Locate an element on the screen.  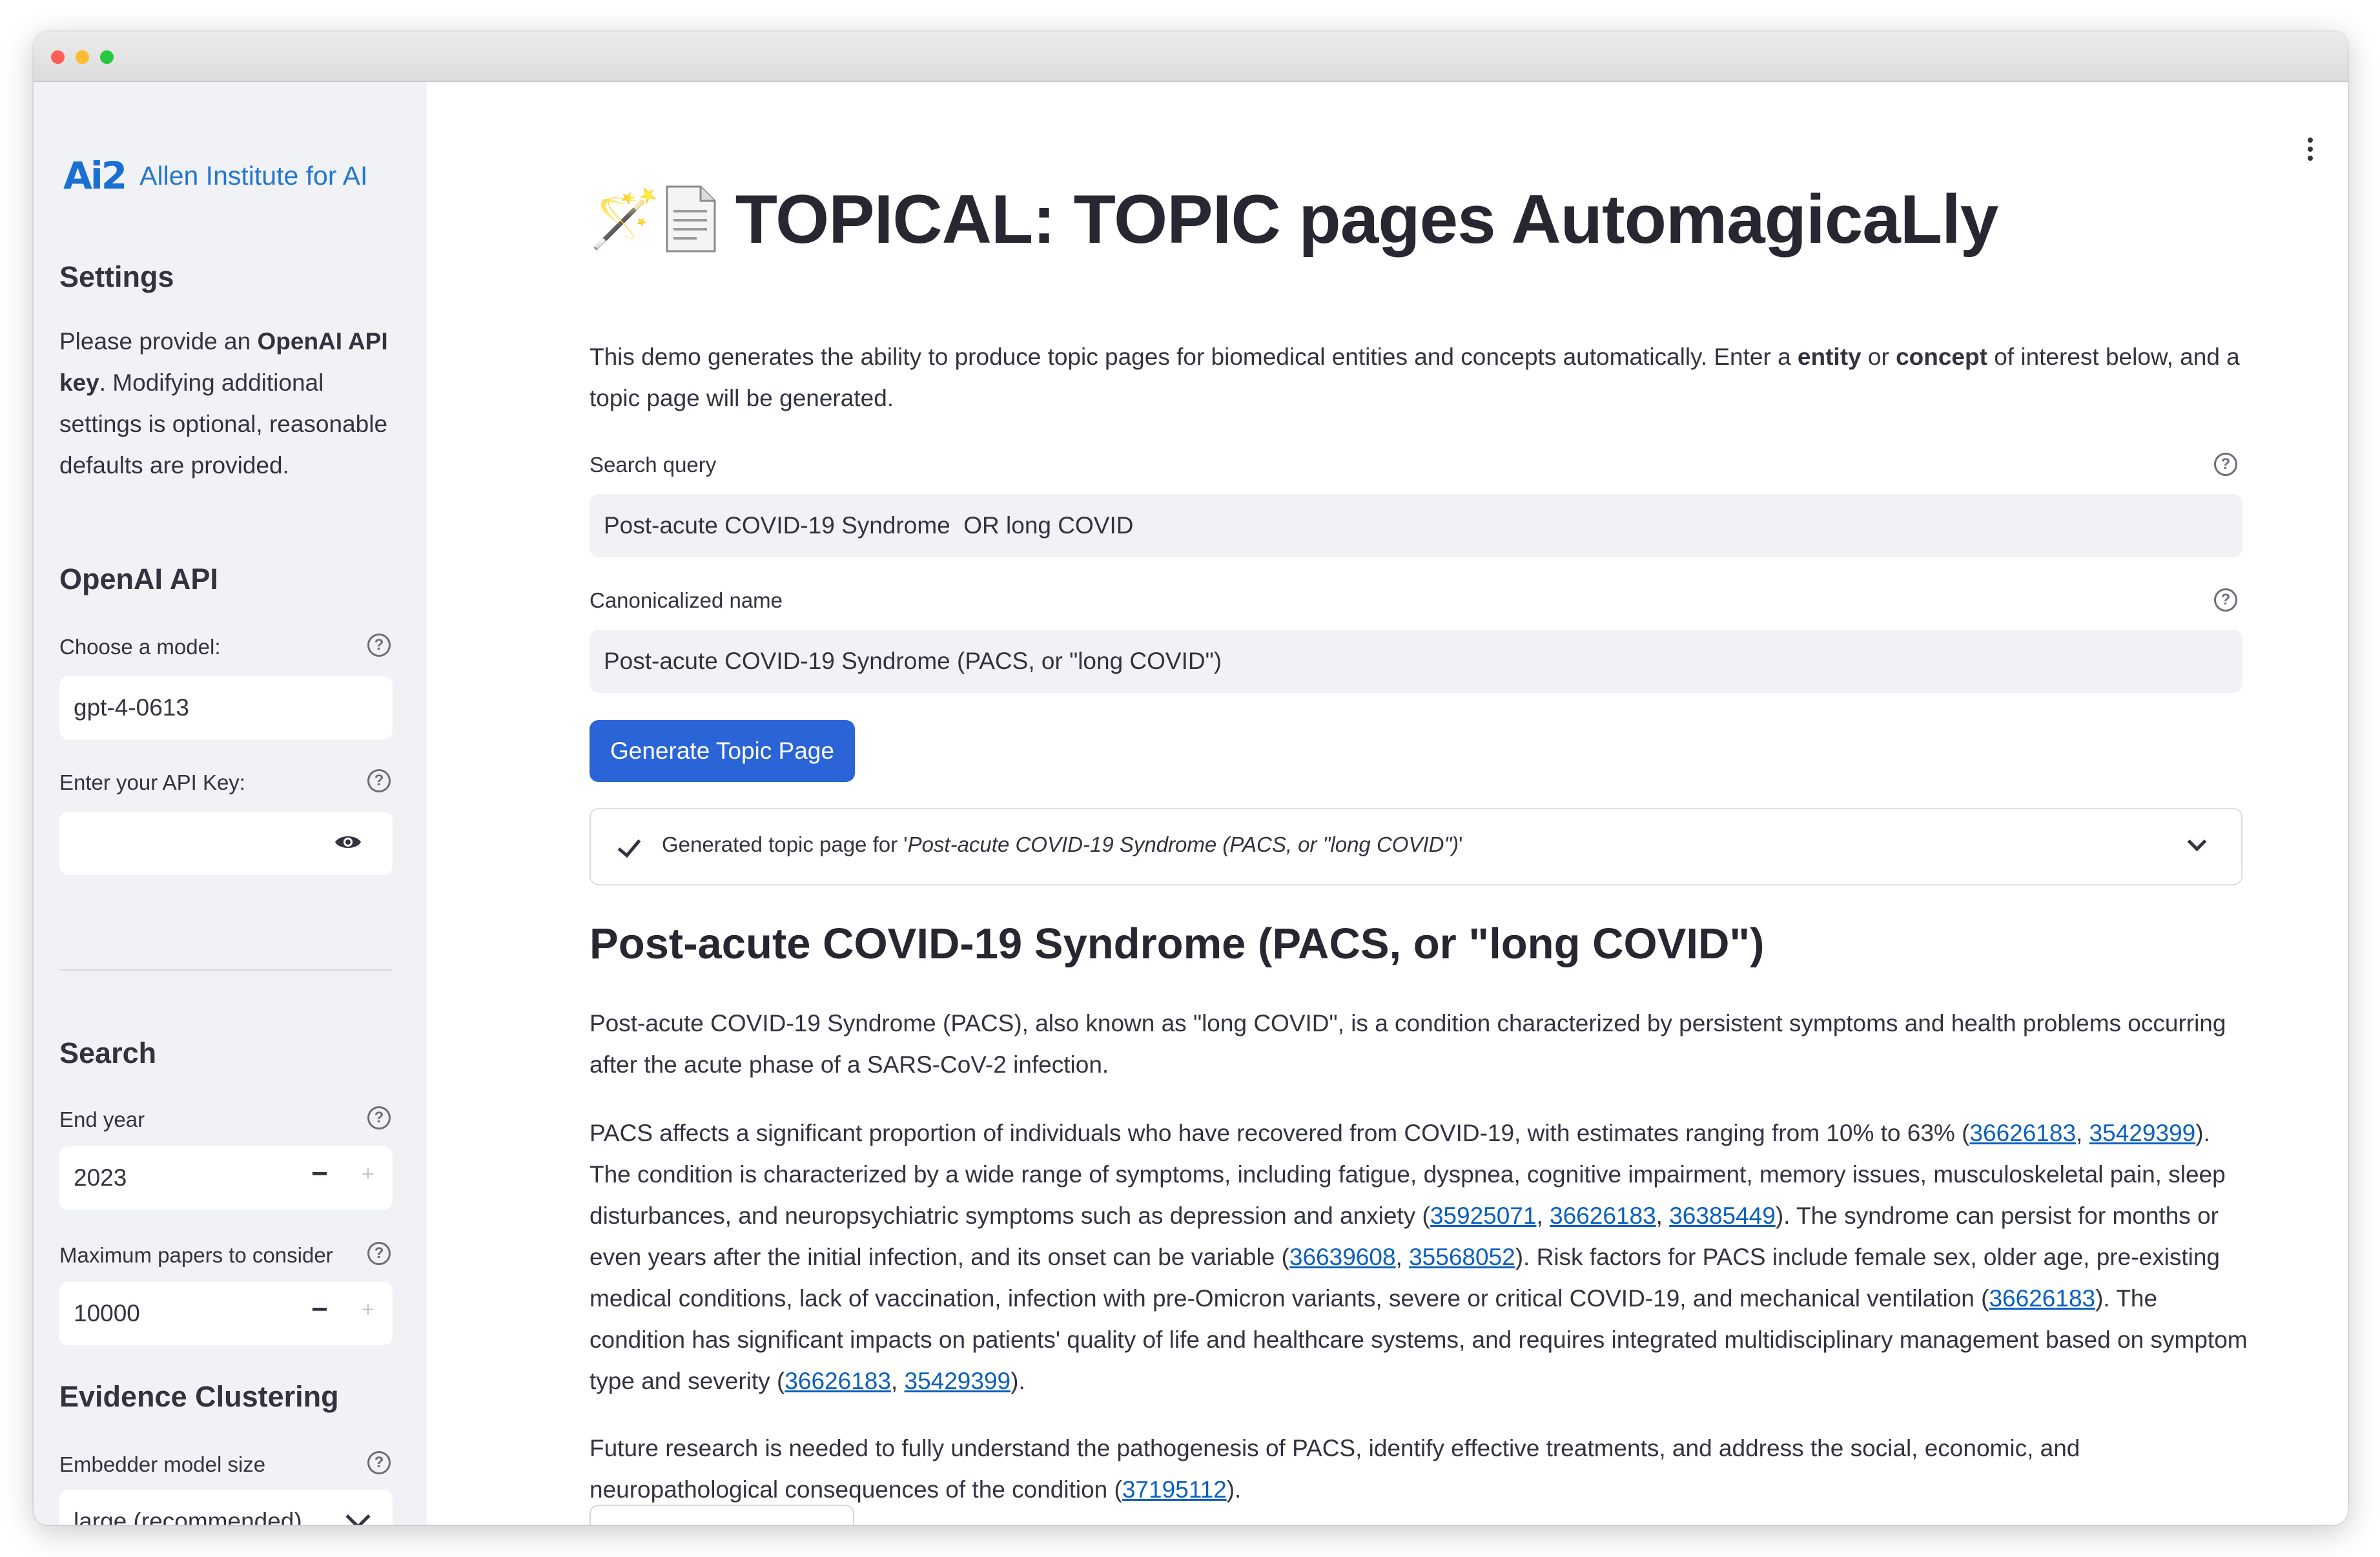
max-papers-increment-button: + is located at coordinates (368, 1310).